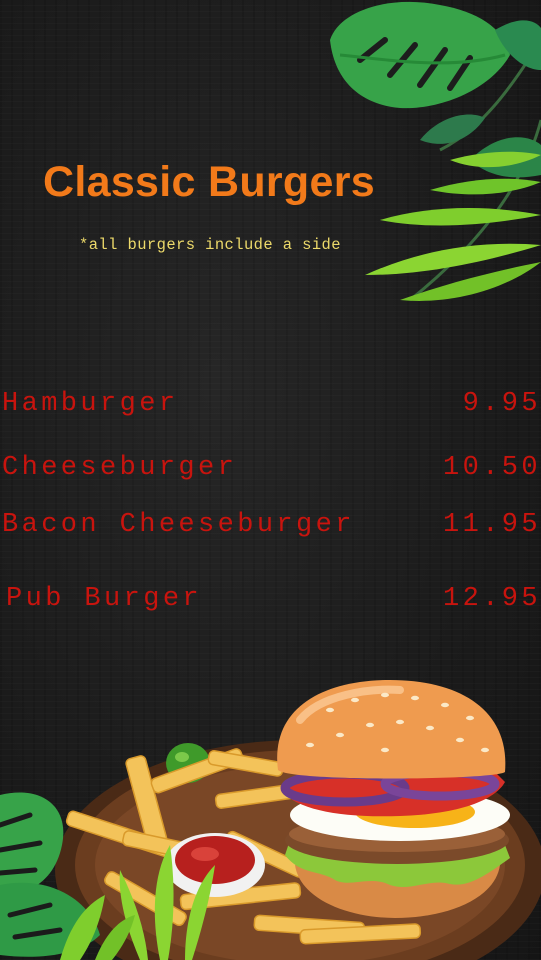 The image size is (541, 960). I want to click on menu-item-cheeseburger: Cheeseburger 10.50, so click(270, 473).